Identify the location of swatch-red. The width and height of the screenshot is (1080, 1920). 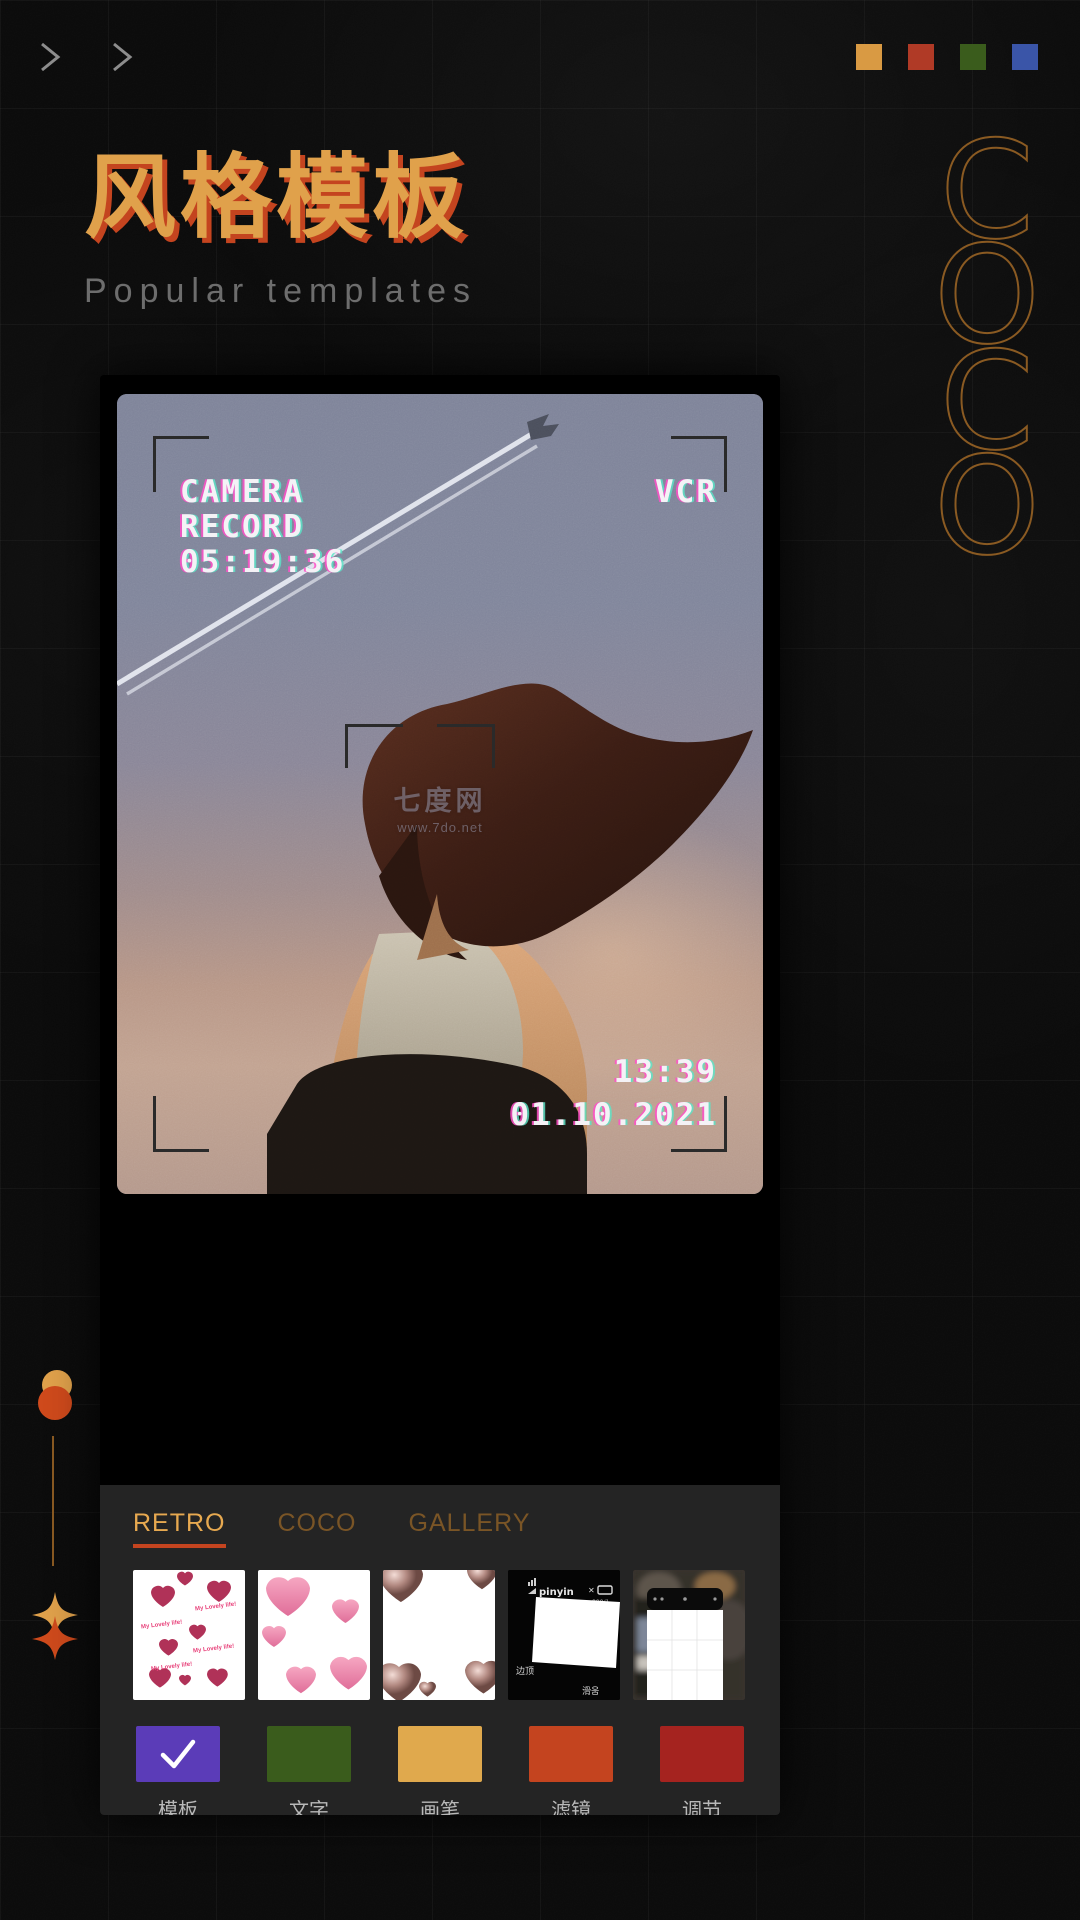
(921, 57).